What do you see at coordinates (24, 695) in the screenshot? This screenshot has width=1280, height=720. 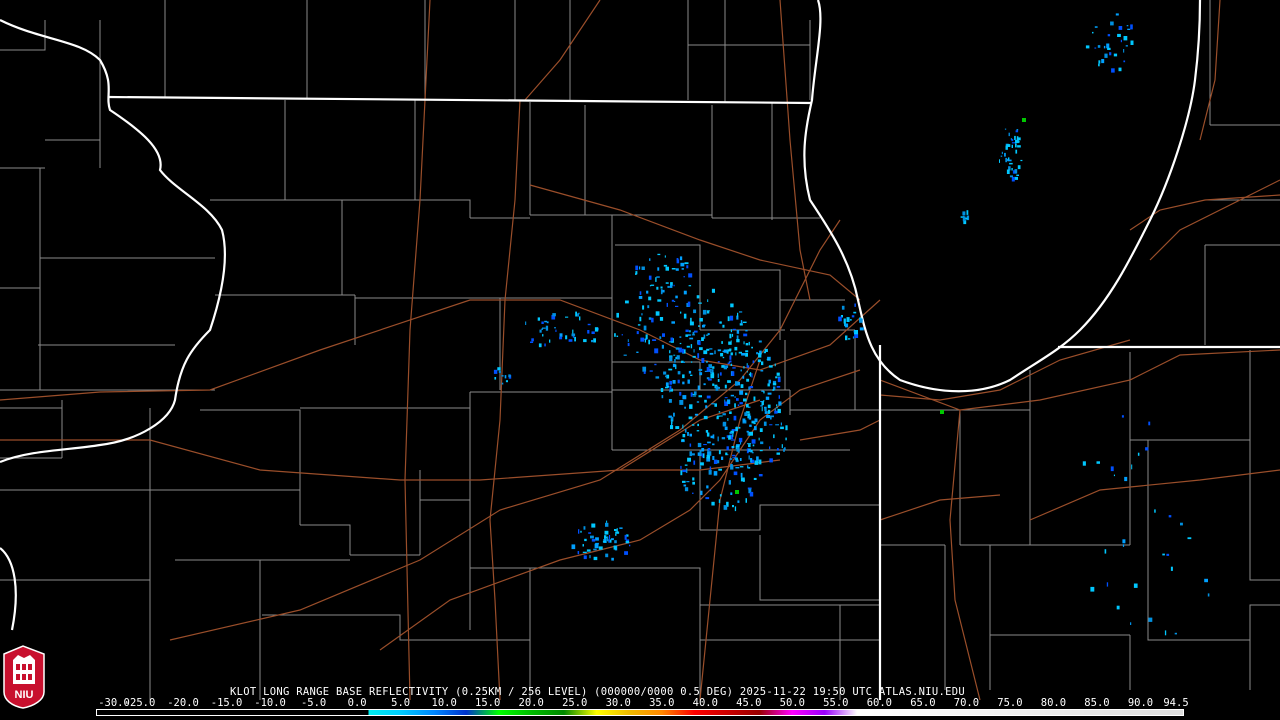 I see `logo-text: NIU` at bounding box center [24, 695].